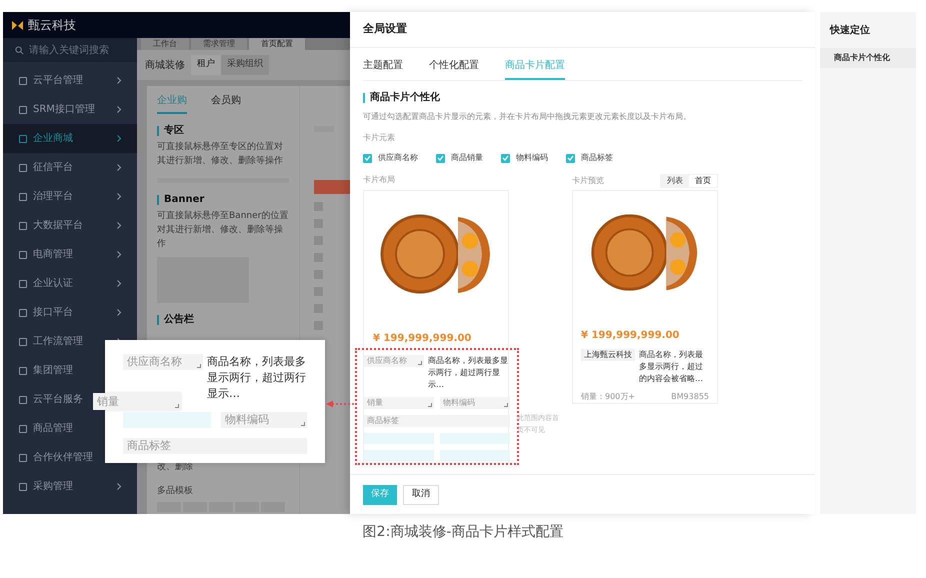 This screenshot has width=926, height=578. Describe the element at coordinates (277, 44) in the screenshot. I see `breadcrumb-tab: 首页配置` at that location.